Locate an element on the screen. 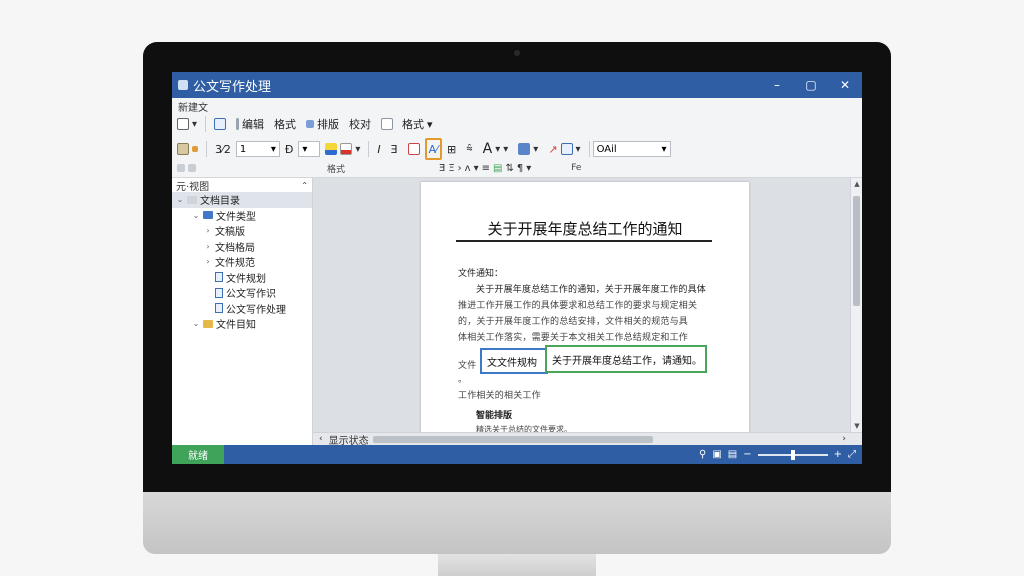  image-button: ▾ is located at coordinates (528, 149).